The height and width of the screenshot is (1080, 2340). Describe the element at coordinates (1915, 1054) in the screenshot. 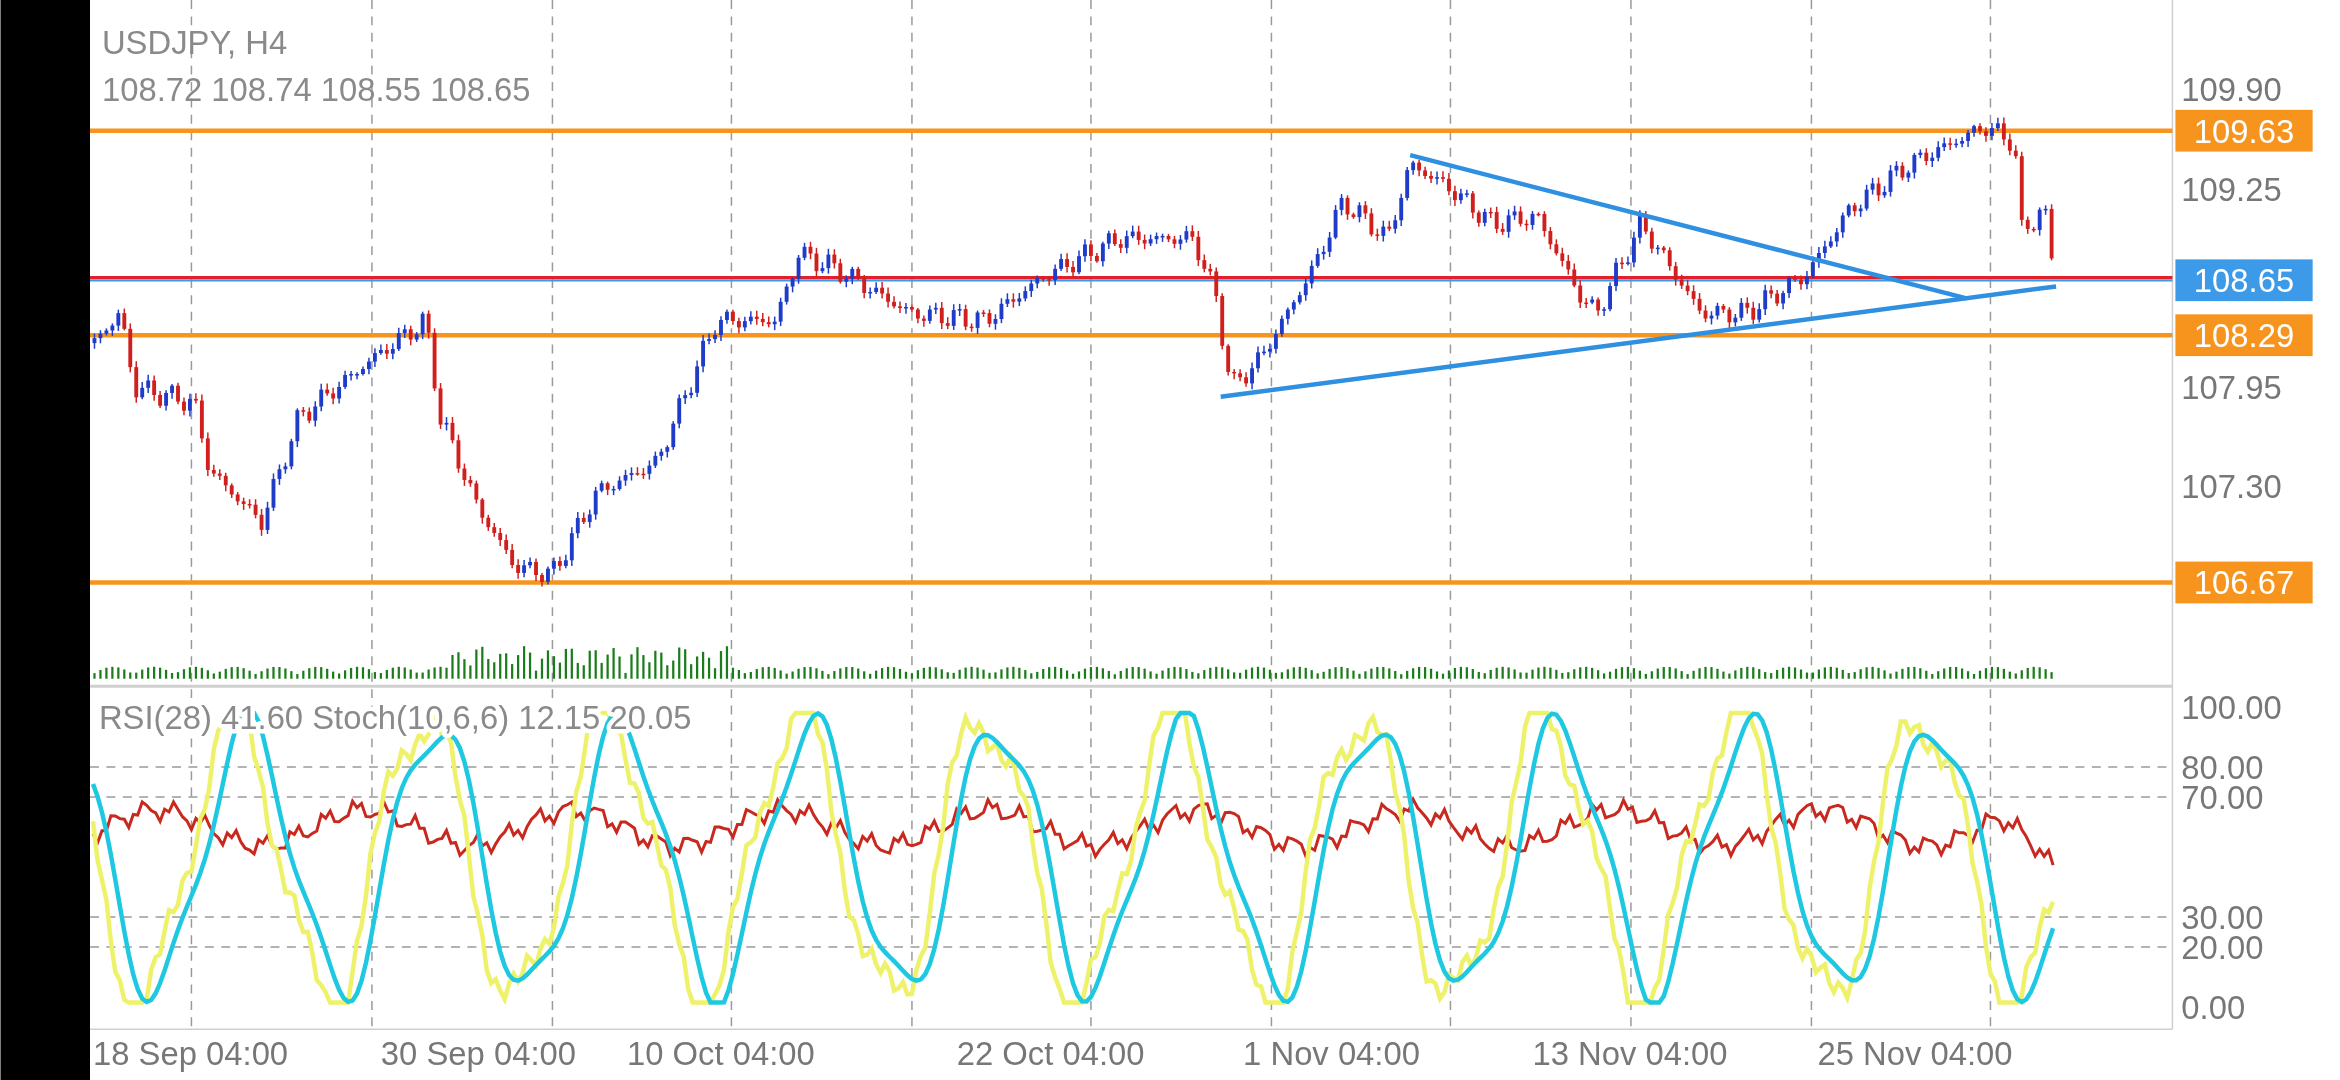

I see `time-axis-label: 25 Nov 04:00` at that location.